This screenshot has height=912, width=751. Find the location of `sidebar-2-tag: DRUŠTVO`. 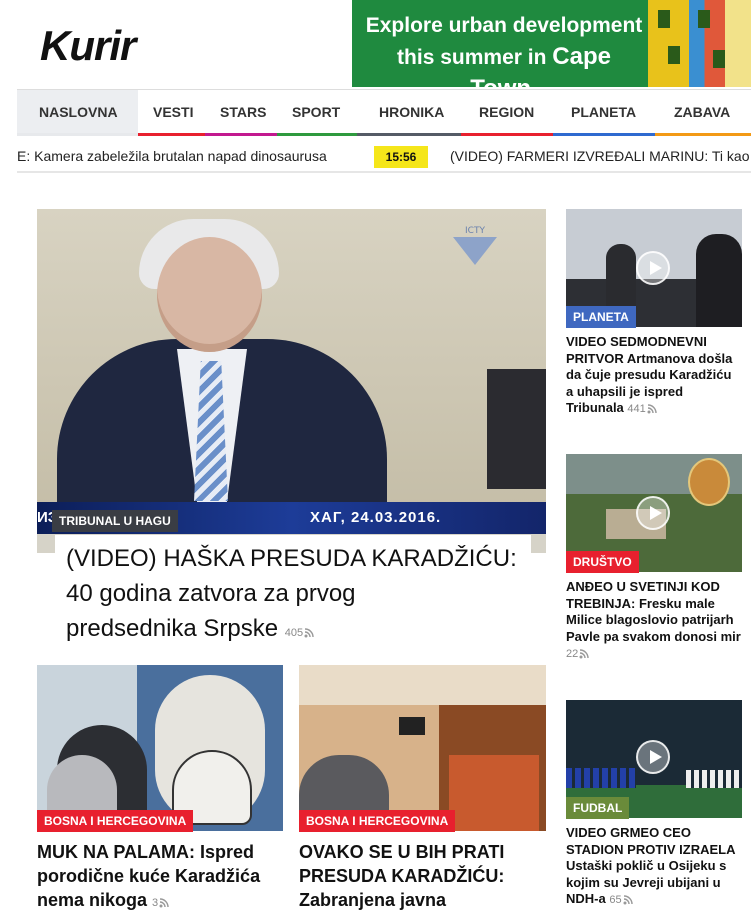

sidebar-2-tag: DRUŠTVO is located at coordinates (602, 562).